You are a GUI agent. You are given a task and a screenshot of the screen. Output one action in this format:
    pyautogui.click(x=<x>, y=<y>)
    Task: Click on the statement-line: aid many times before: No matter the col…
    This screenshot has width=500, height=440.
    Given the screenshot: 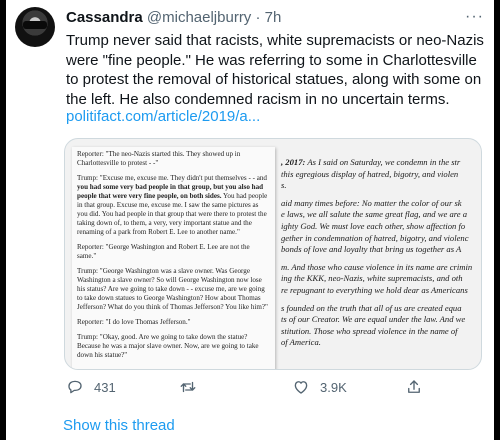 What is the action you would take?
    pyautogui.click(x=371, y=202)
    